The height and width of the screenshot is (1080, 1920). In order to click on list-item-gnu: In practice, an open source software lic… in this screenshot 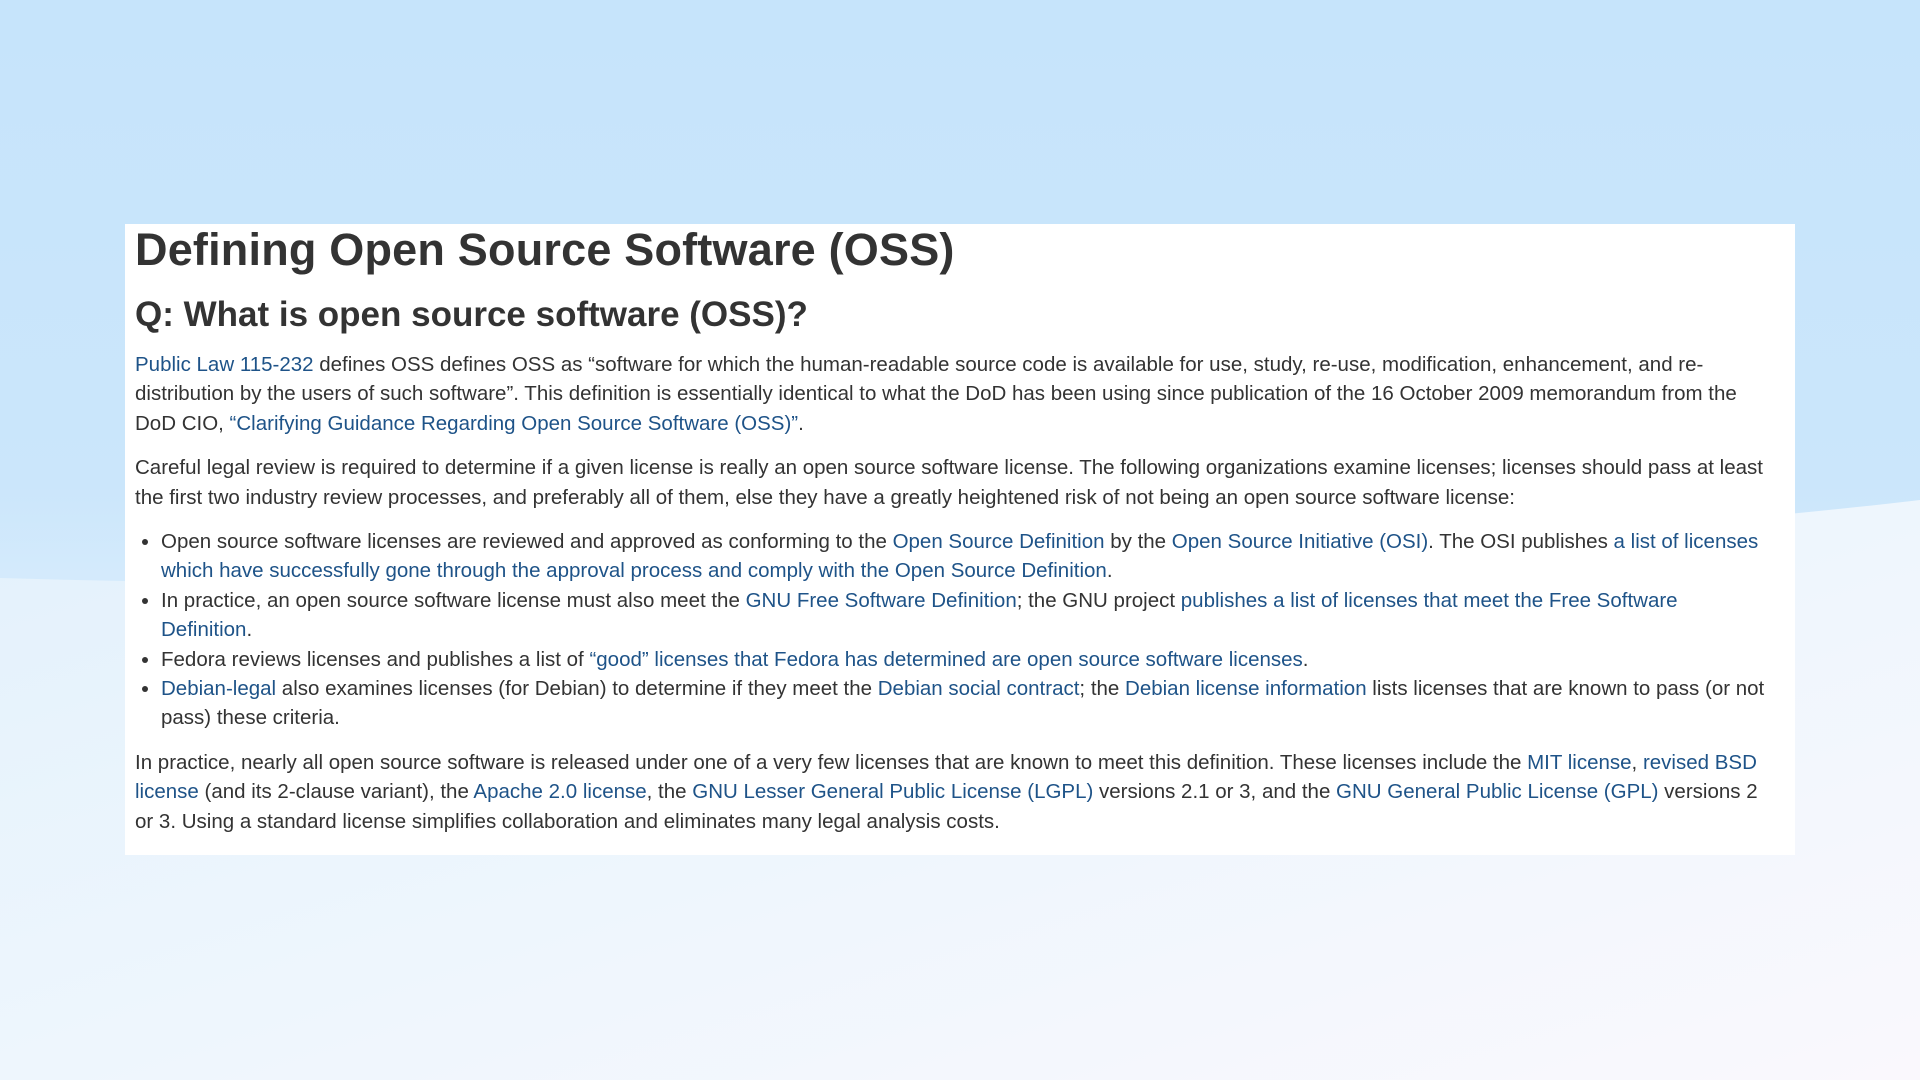, I will do `click(964, 615)`.